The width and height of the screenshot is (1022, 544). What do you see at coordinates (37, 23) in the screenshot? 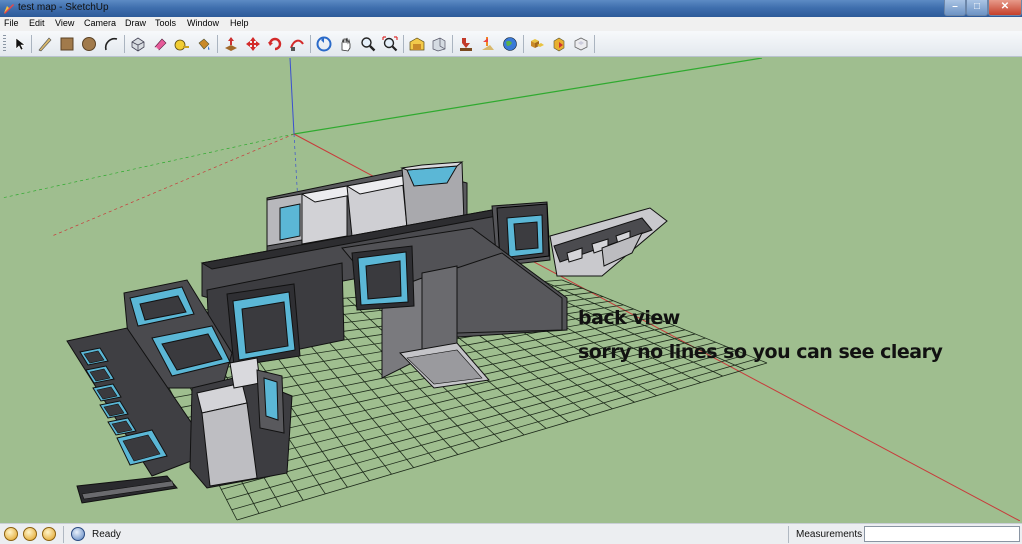
I see `menu-edit: Edit` at bounding box center [37, 23].